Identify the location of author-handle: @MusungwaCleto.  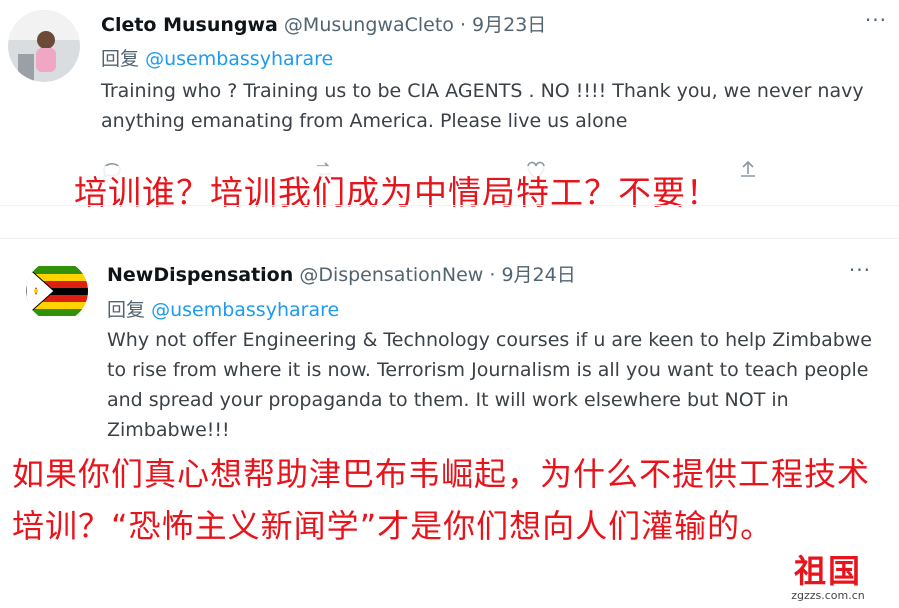
(369, 25).